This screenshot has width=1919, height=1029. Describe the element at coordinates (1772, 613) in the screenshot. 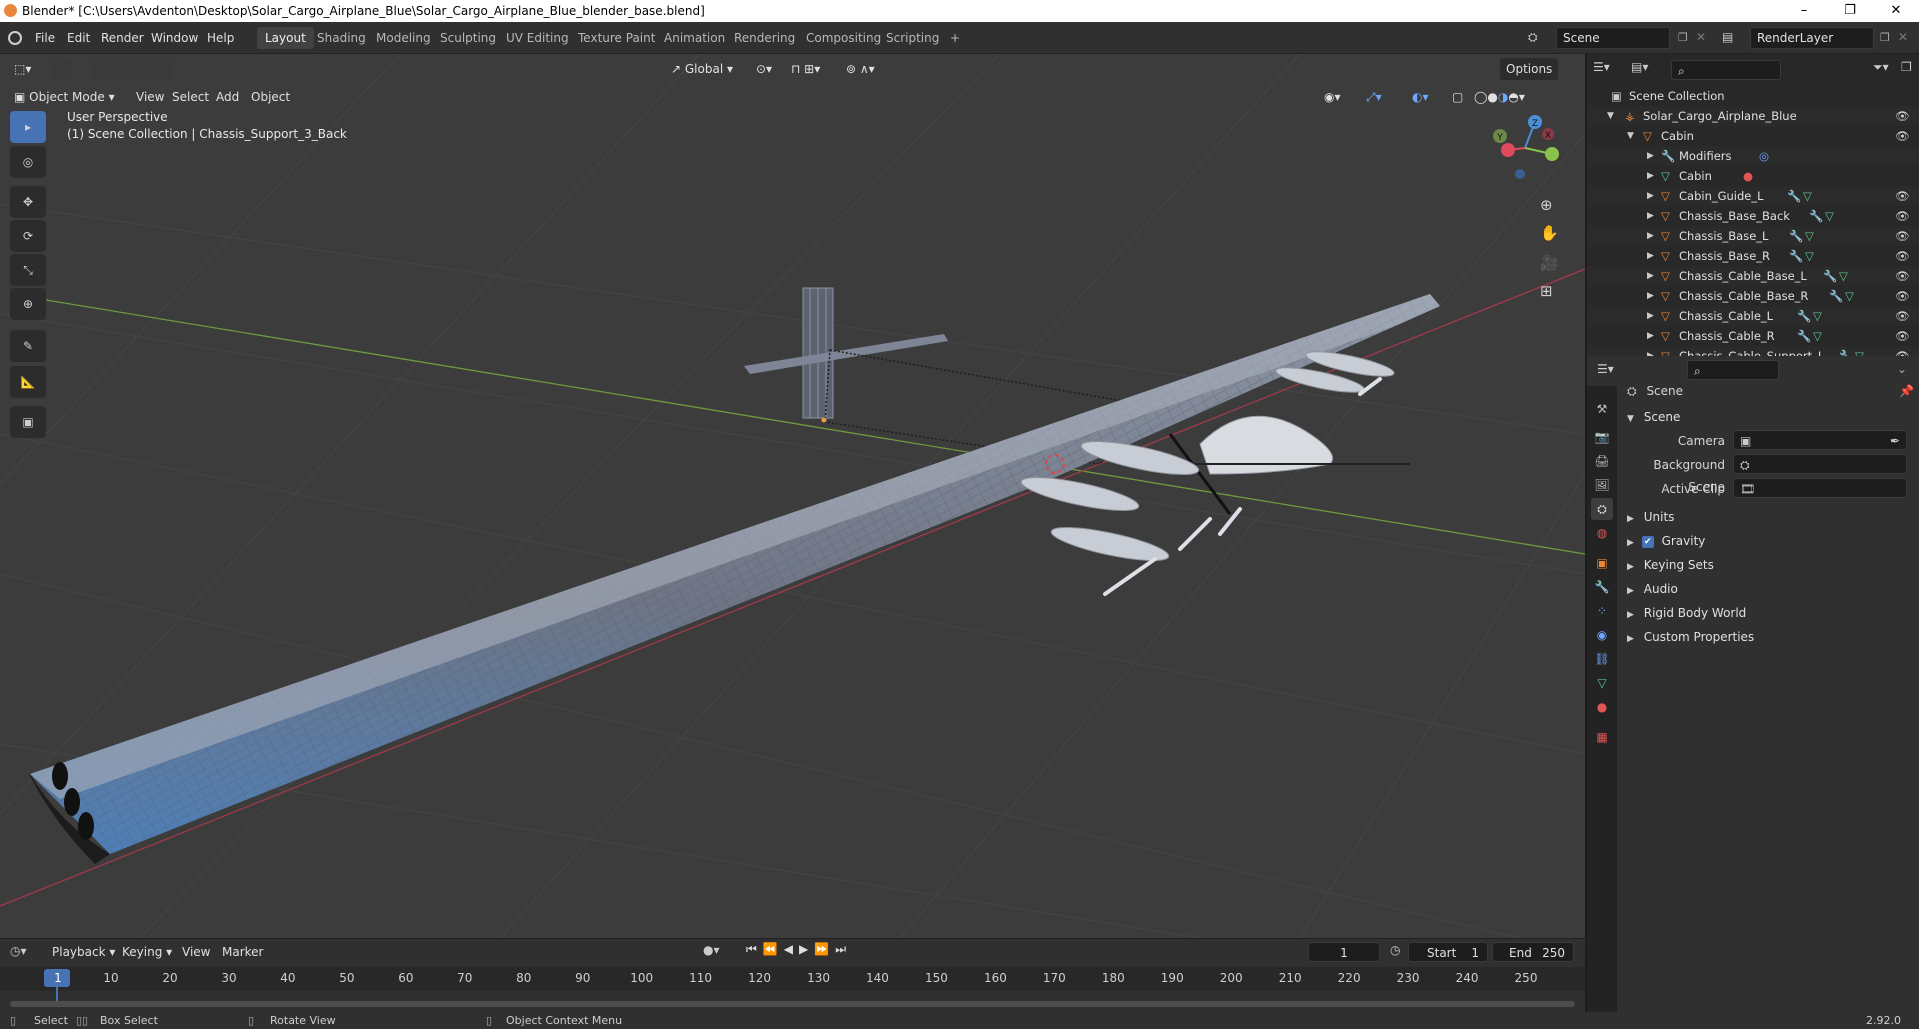

I see `rigid-body-world-panel-header: ▶ Rigid Body World` at that location.